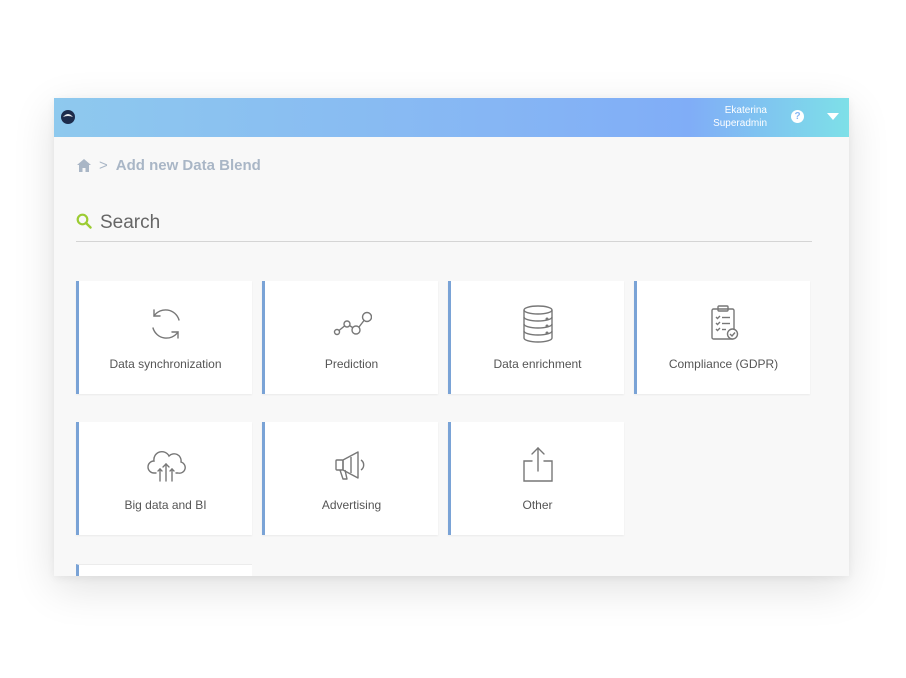  I want to click on search-input, so click(450, 223).